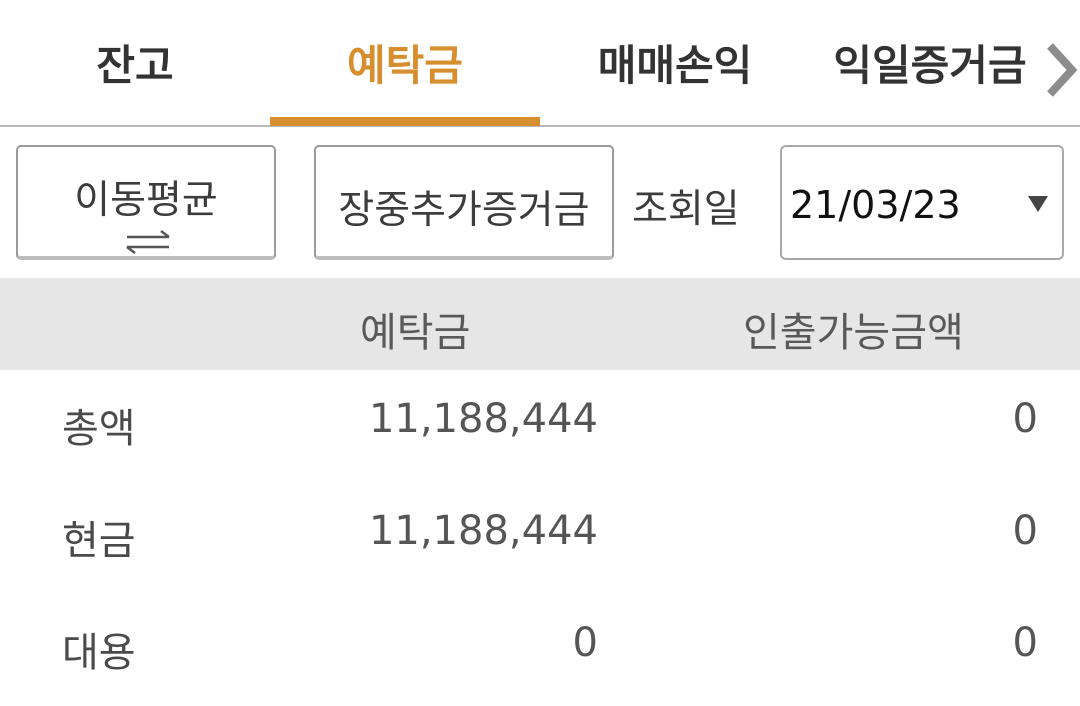 Image resolution: width=1080 pixels, height=706 pixels. I want to click on query-date-label: 조회일, so click(686, 209).